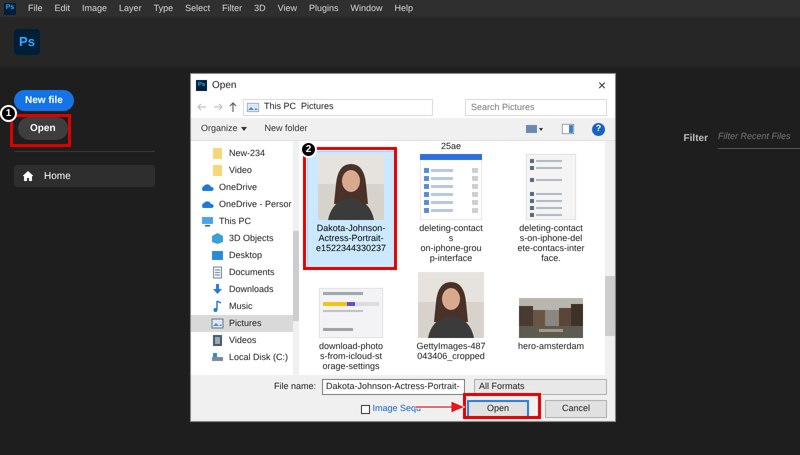 The image size is (800, 455). Describe the element at coordinates (8, 113) in the screenshot. I see `step-badge: 1` at that location.